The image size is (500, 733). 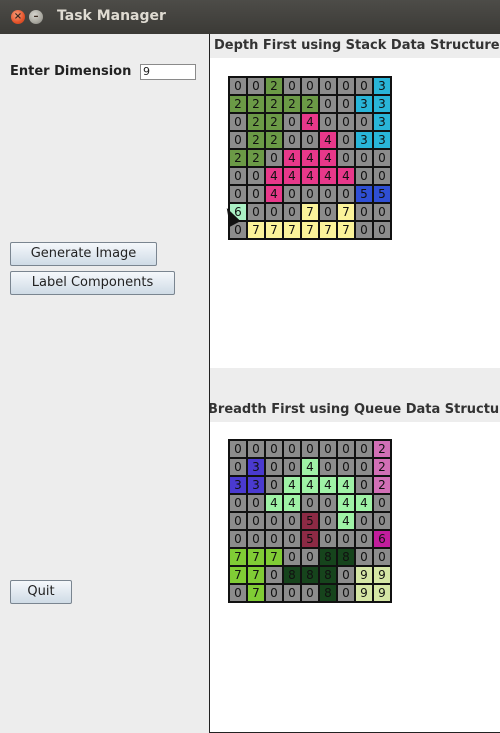 What do you see at coordinates (382, 539) in the screenshot?
I see `bfs-cell: 6` at bounding box center [382, 539].